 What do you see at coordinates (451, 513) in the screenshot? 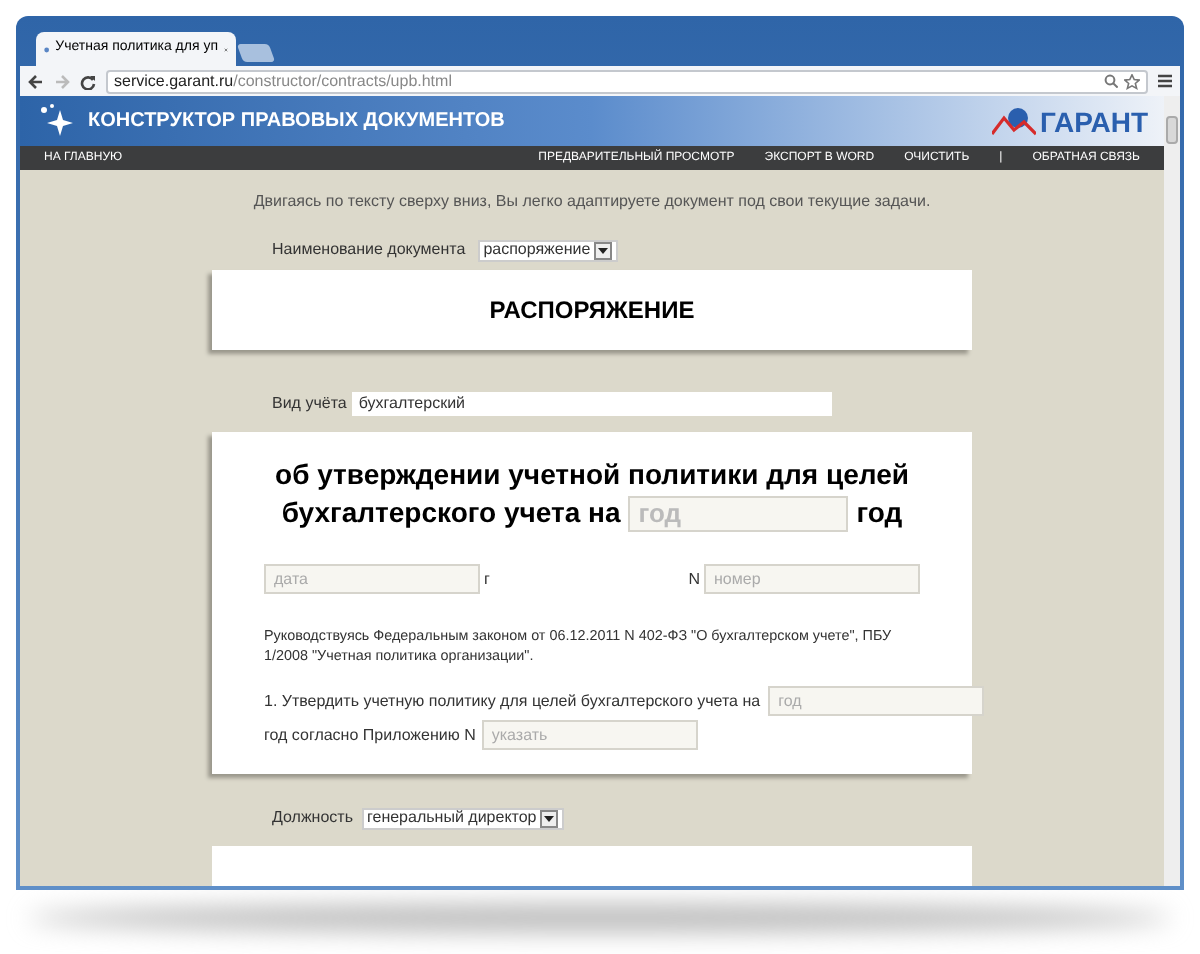
I see `order-title: бухгалтерского учета на` at bounding box center [451, 513].